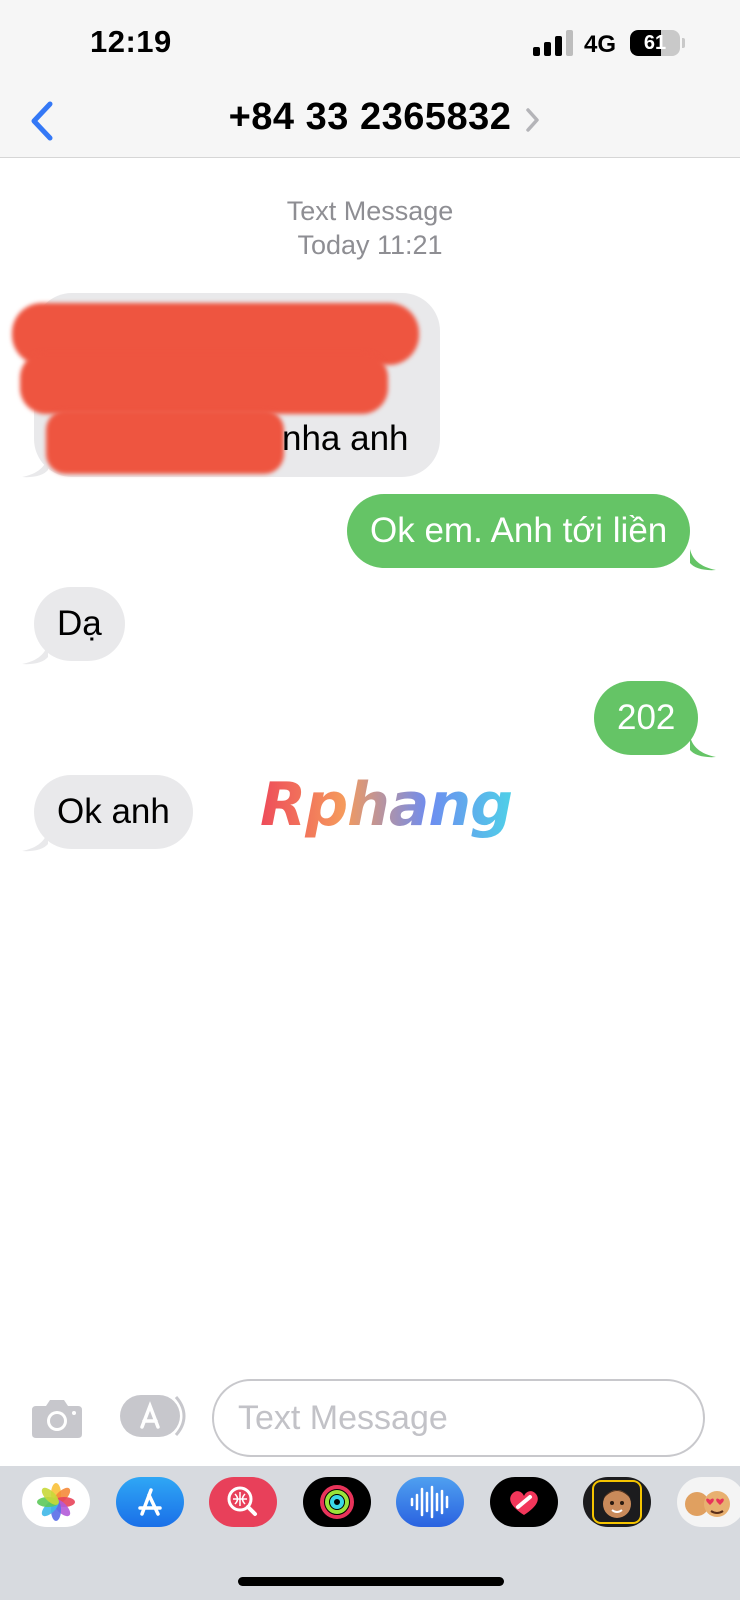  What do you see at coordinates (371, 1581) in the screenshot?
I see `home-indicator` at bounding box center [371, 1581].